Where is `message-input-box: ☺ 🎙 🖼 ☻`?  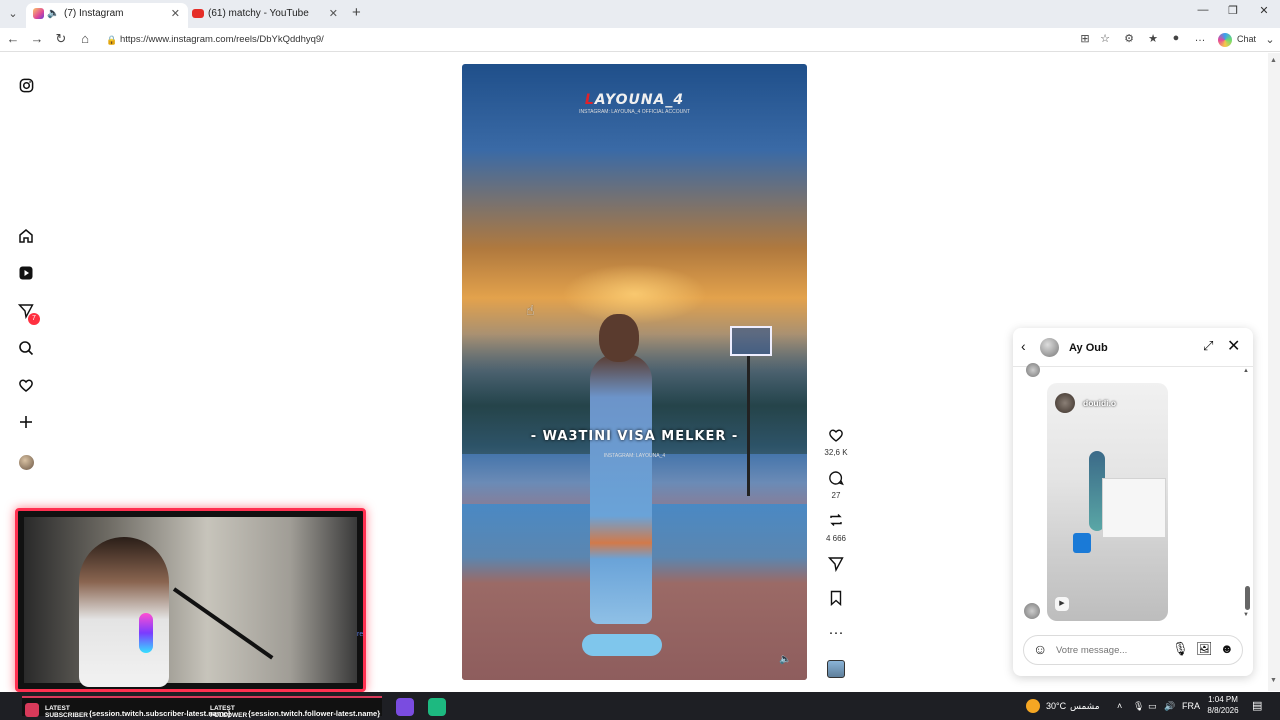
message-input-box: ☺ 🎙 🖼 ☻ is located at coordinates (1133, 650).